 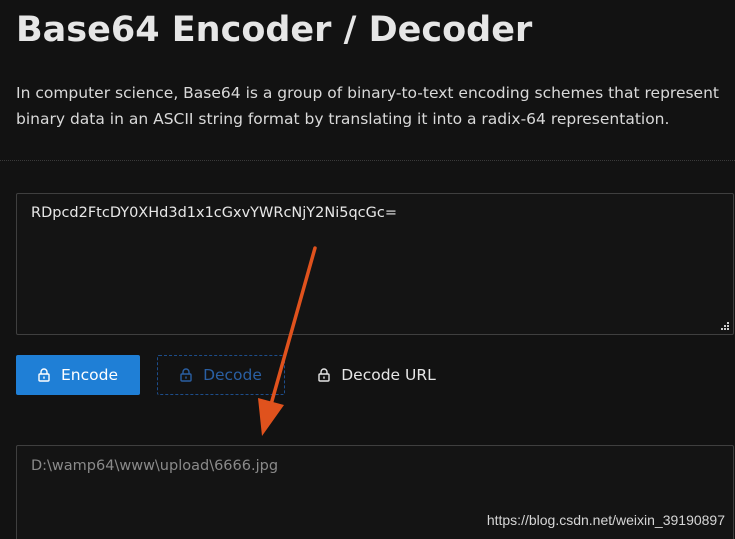 I want to click on watermark: https://blog.csdn.net/weixin_39190897, so click(x=605, y=520).